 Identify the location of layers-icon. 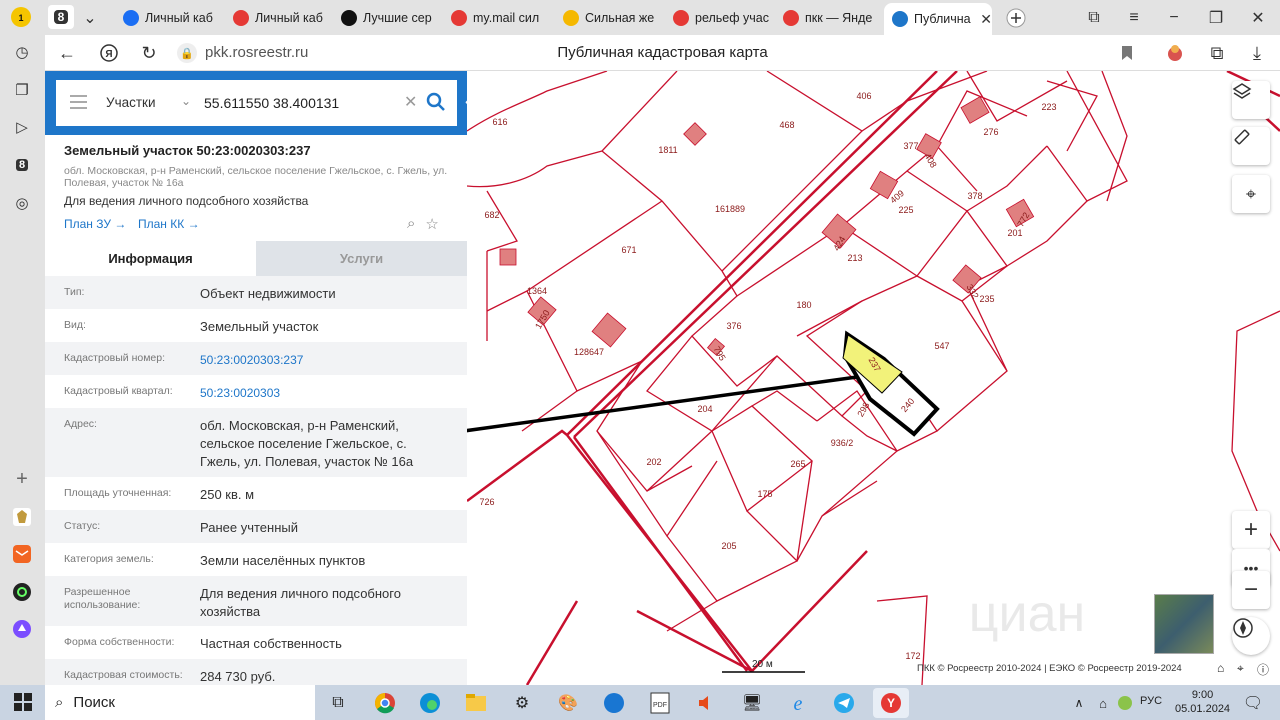
(1251, 100).